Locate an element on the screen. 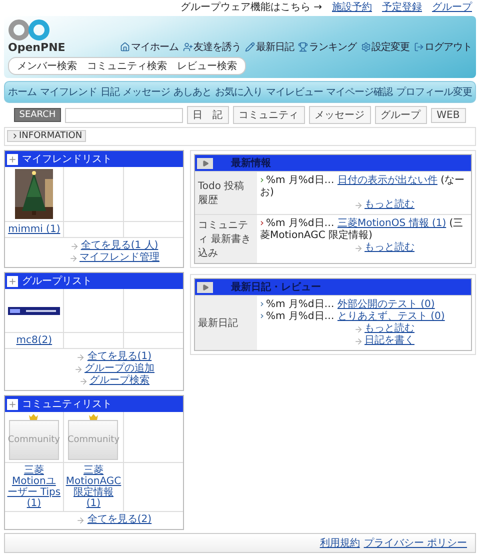  search-link: コミュニティ検索 is located at coordinates (127, 66).